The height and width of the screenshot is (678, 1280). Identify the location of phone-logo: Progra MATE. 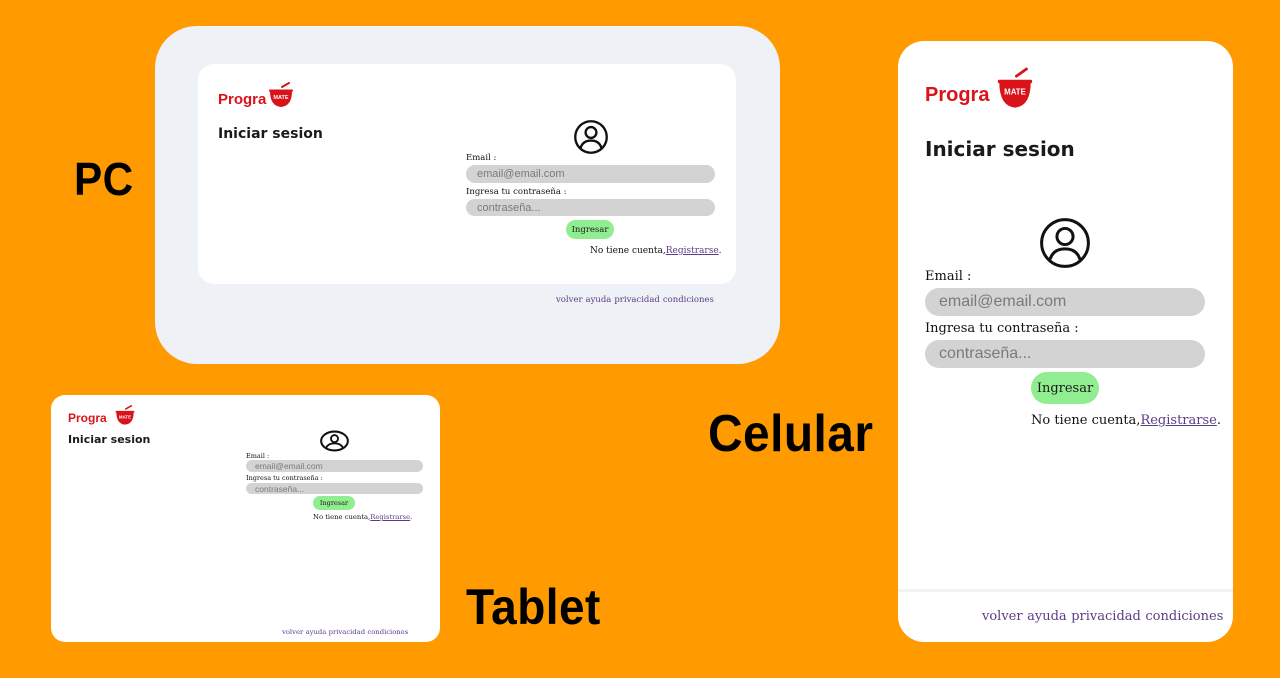
(980, 90).